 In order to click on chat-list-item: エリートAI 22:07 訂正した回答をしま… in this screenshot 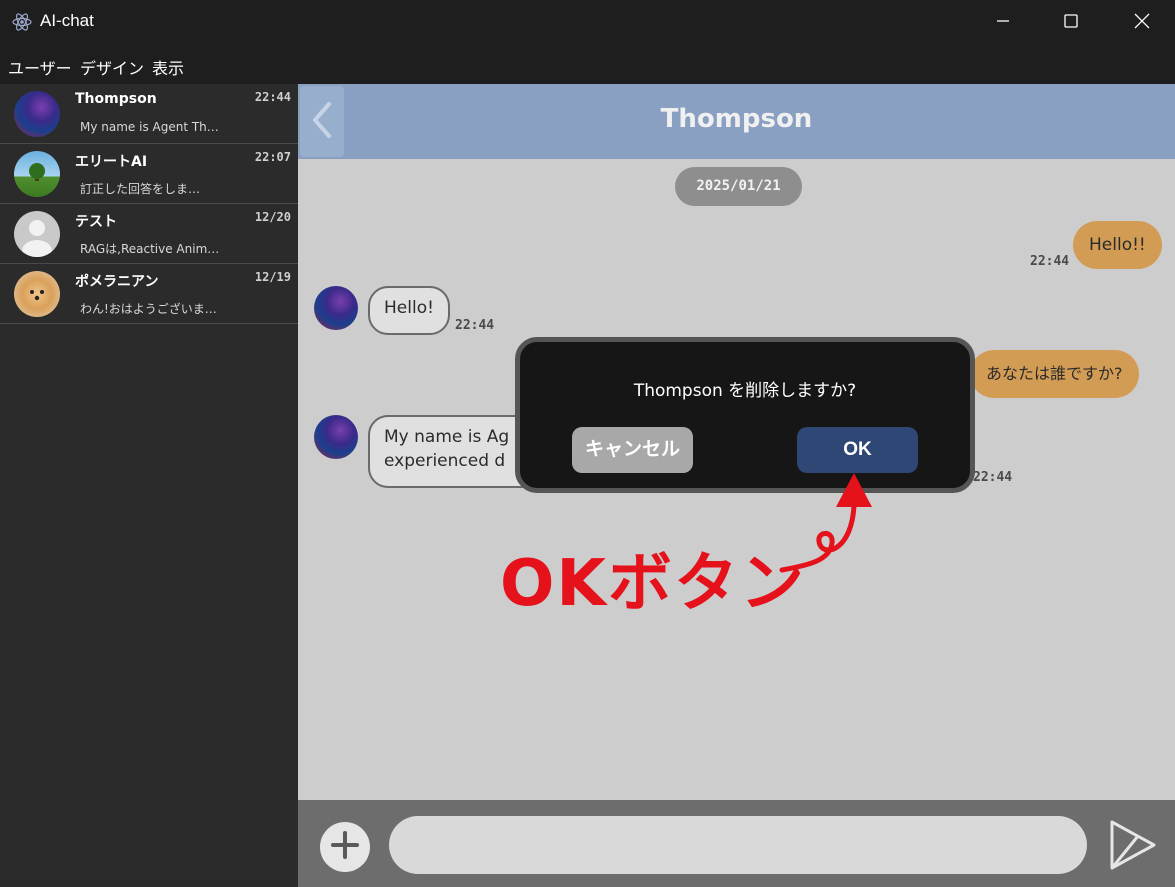, I will do `click(149, 174)`.